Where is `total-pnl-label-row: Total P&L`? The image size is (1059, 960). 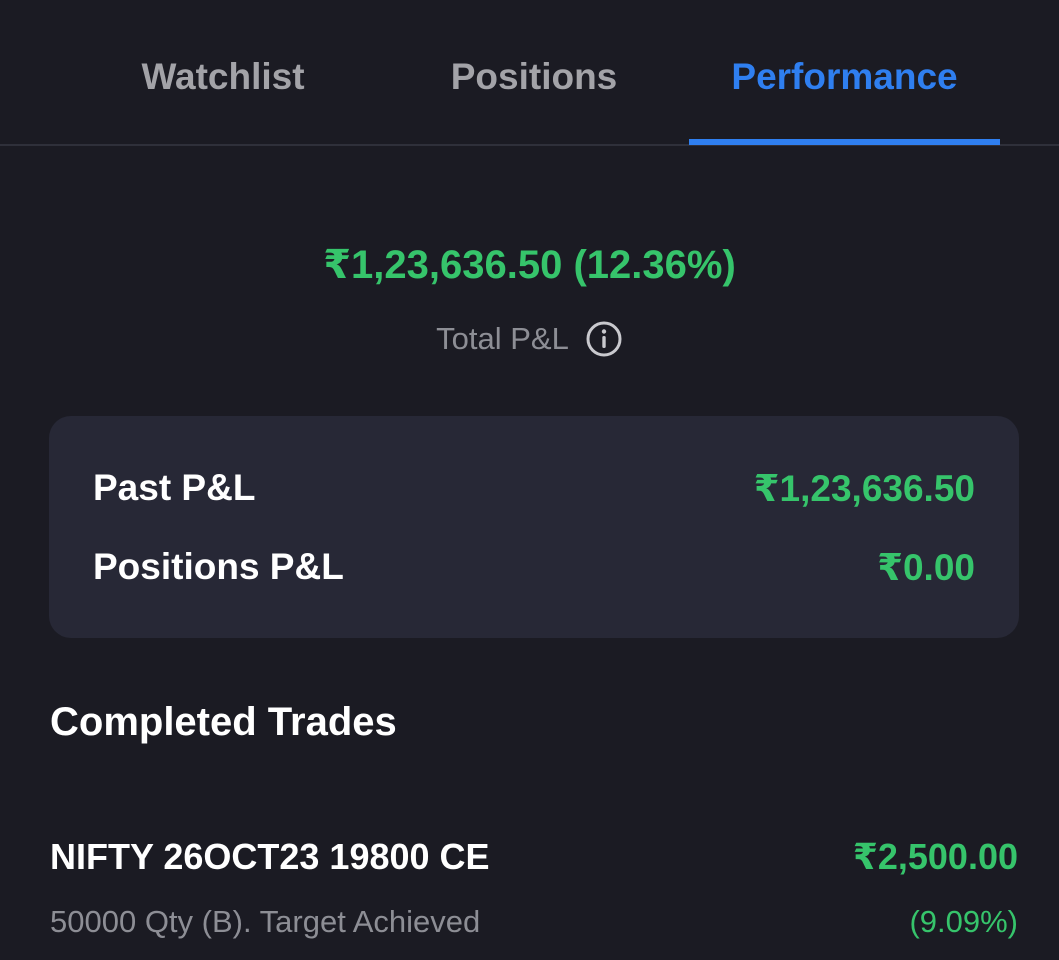
total-pnl-label-row: Total P&L is located at coordinates (529, 339).